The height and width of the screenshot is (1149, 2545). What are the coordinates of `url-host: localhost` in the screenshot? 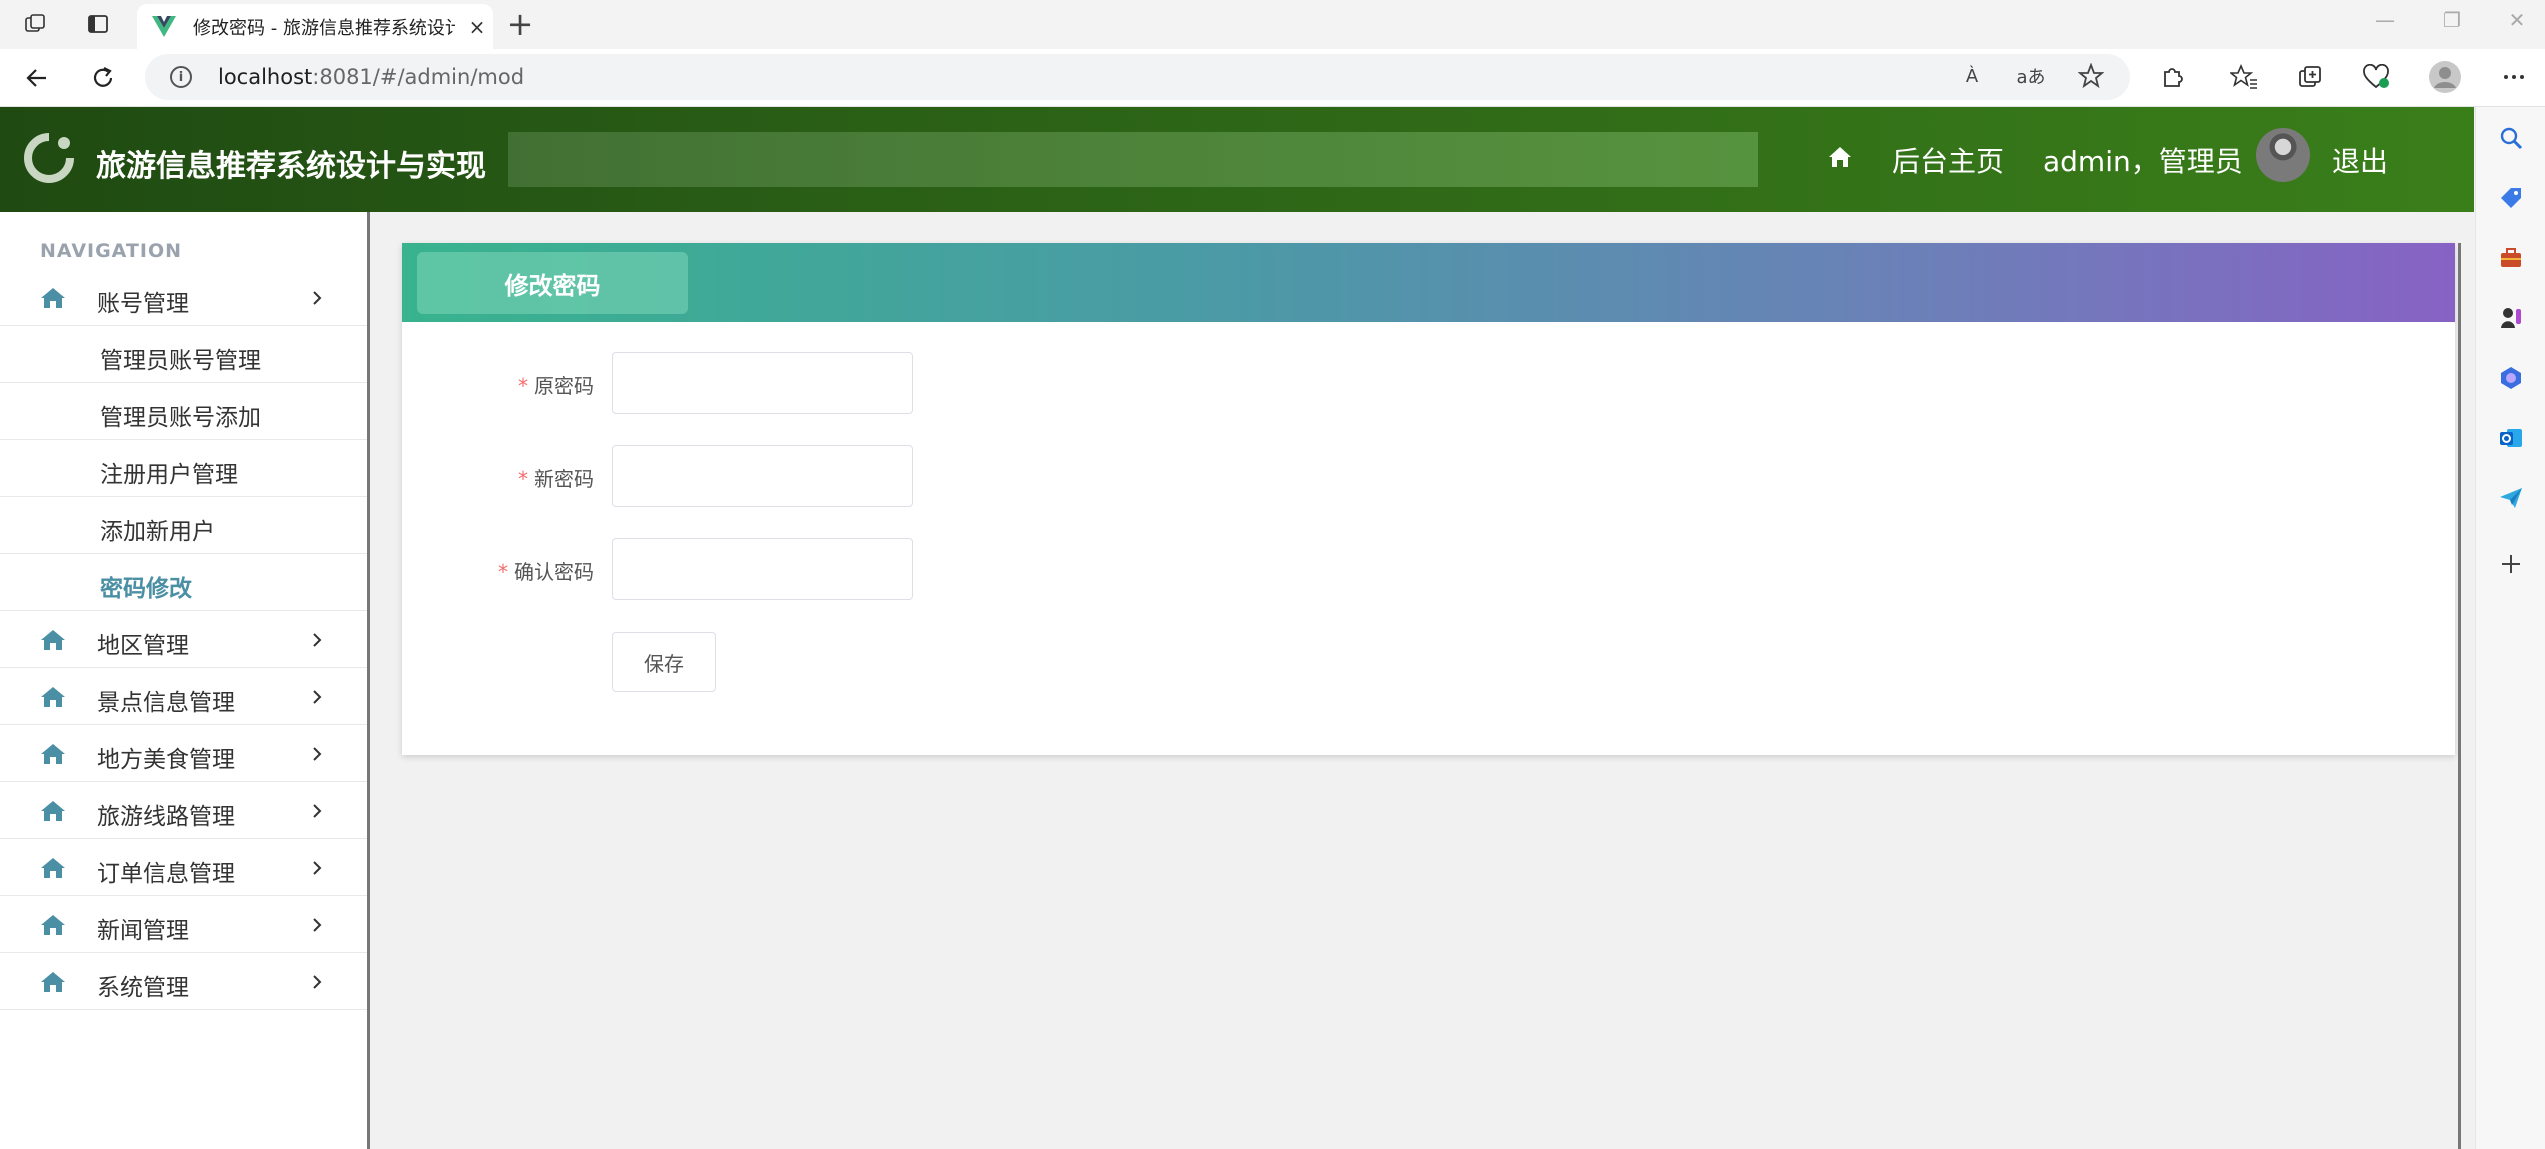 It's located at (265, 77).